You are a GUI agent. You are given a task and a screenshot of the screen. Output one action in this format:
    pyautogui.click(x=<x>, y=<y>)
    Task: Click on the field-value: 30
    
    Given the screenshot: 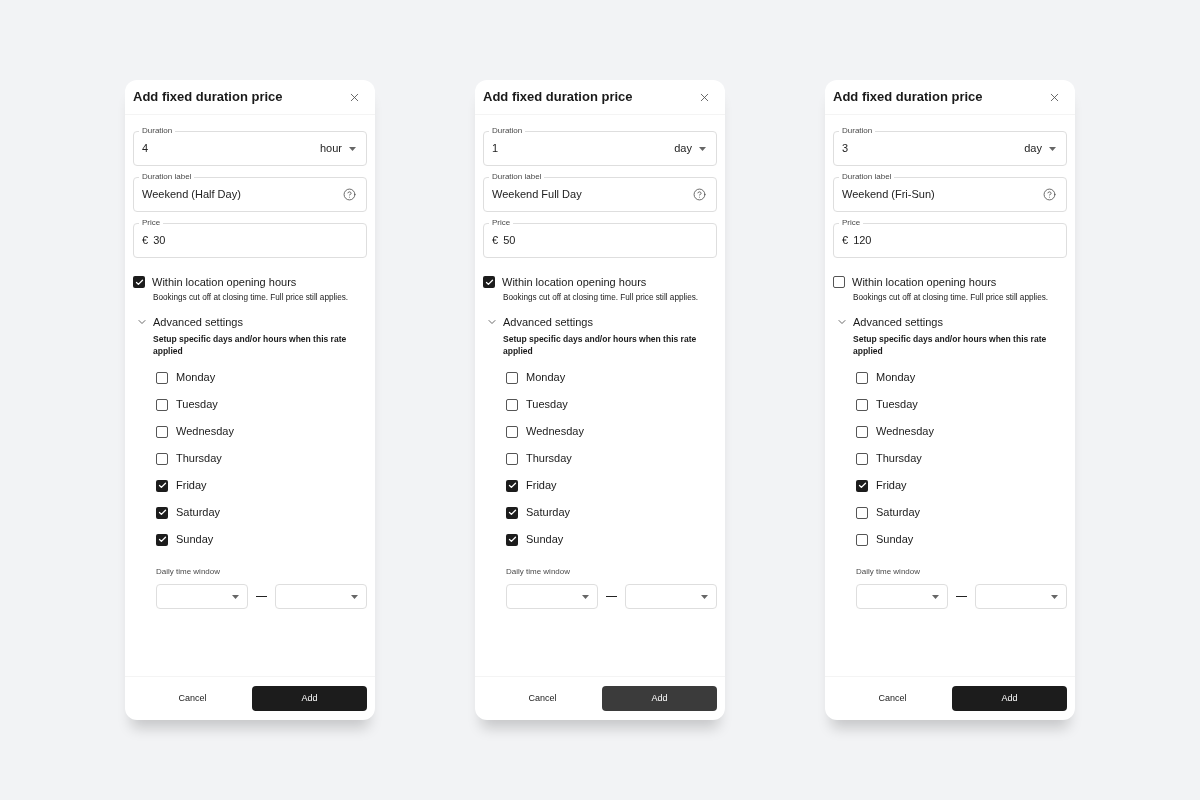 What is the action you would take?
    pyautogui.click(x=160, y=241)
    